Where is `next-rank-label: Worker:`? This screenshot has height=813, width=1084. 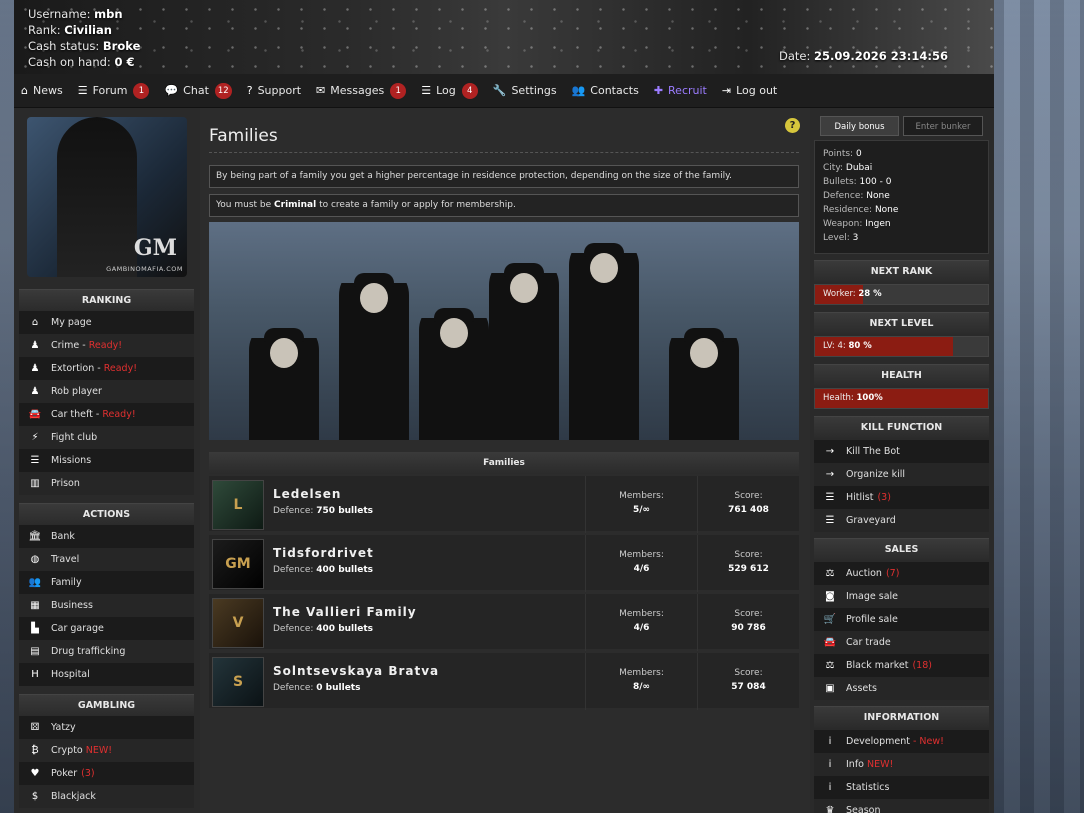
next-rank-label: Worker: is located at coordinates (839, 294).